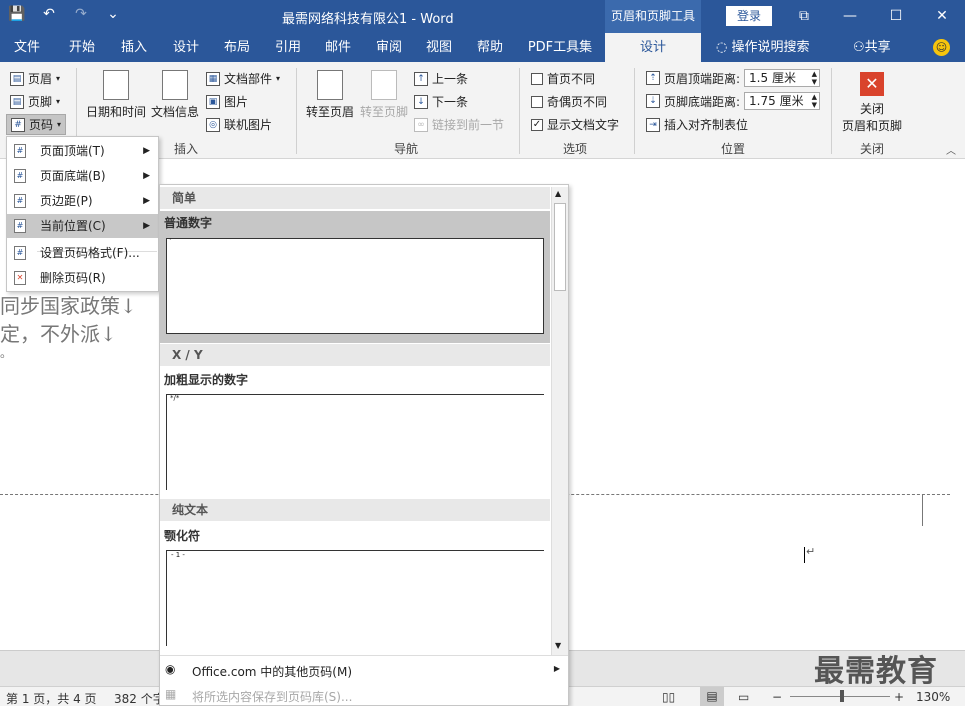 The height and width of the screenshot is (706, 965). What do you see at coordinates (942, 16) in the screenshot?
I see `close-icon: ✕` at bounding box center [942, 16].